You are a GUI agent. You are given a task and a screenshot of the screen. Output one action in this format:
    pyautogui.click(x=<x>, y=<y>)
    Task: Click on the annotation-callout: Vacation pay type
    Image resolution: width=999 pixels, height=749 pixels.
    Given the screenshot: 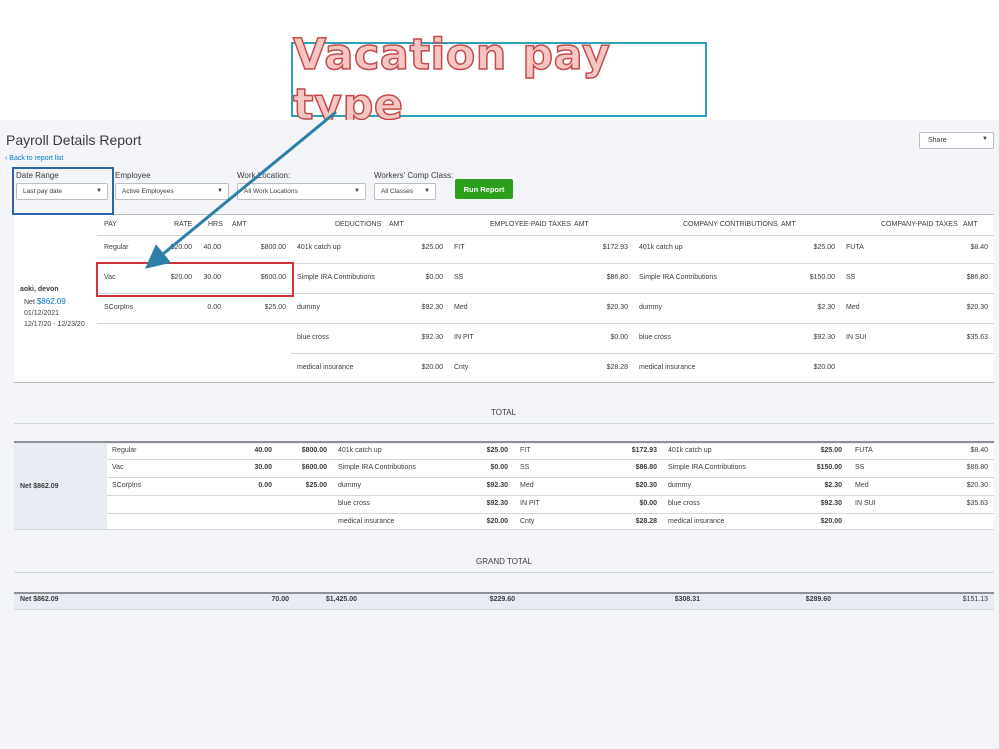 What is the action you would take?
    pyautogui.click(x=499, y=79)
    